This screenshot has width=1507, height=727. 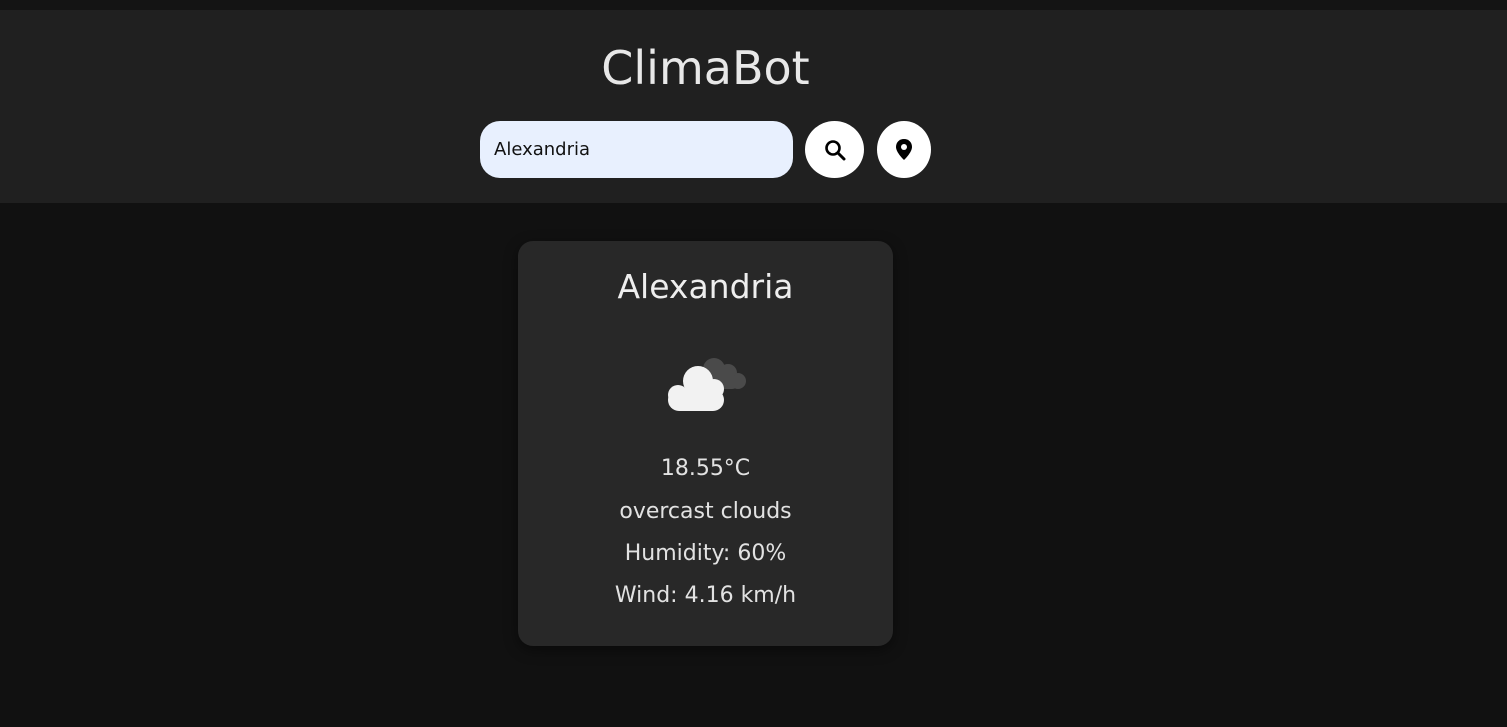 I want to click on overcast-clouds-icon, so click(x=707, y=384).